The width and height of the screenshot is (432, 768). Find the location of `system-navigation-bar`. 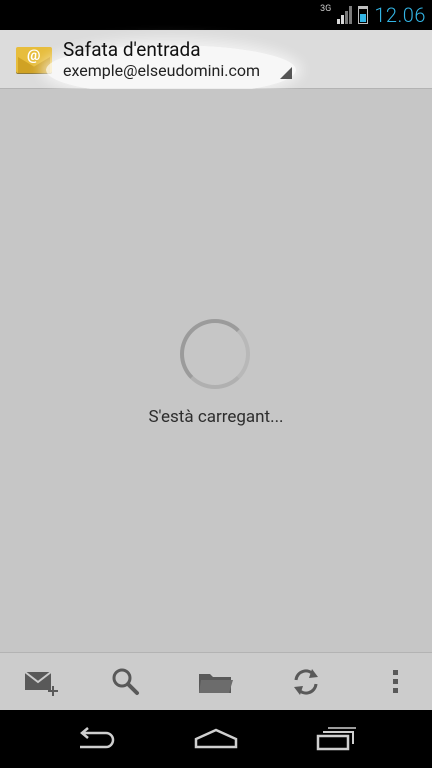

system-navigation-bar is located at coordinates (216, 739).